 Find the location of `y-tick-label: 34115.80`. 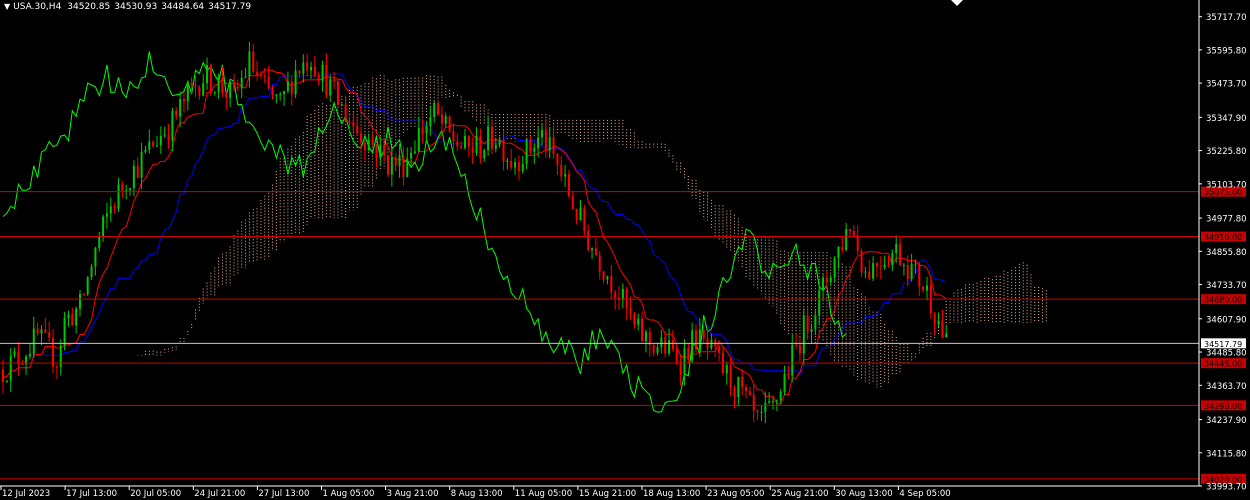

y-tick-label: 34115.80 is located at coordinates (1226, 454).